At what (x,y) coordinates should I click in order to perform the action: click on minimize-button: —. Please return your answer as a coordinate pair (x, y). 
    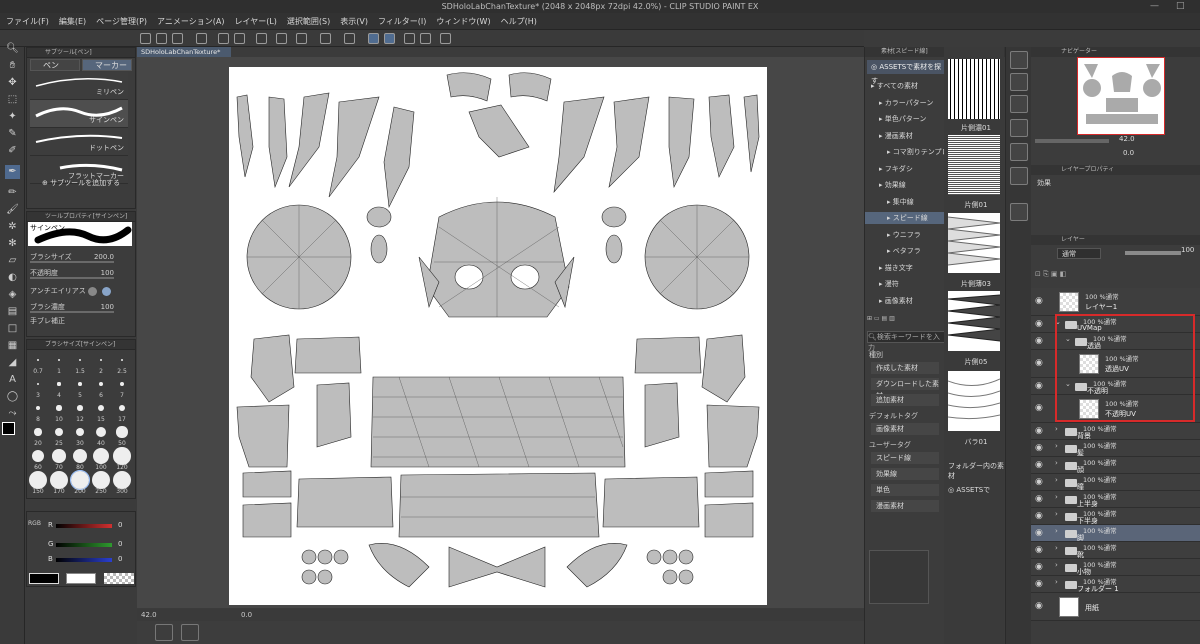
    Looking at the image, I should click on (1154, 6).